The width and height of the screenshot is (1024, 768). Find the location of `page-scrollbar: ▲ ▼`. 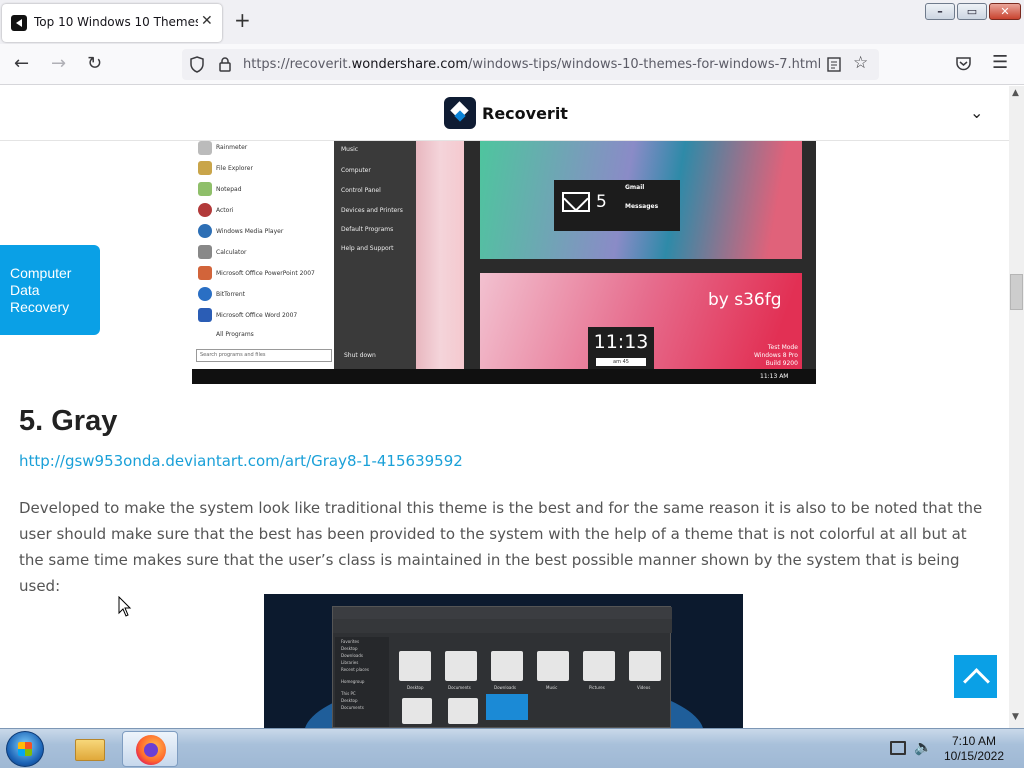

page-scrollbar: ▲ ▼ is located at coordinates (1016, 407).